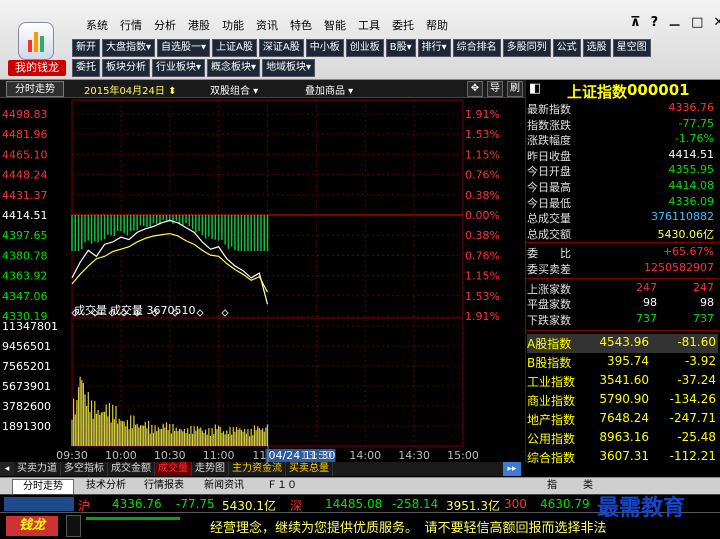 This screenshot has height=539, width=720. What do you see at coordinates (137, 504) in the screenshot?
I see `sh-price: 4336.76` at bounding box center [137, 504].